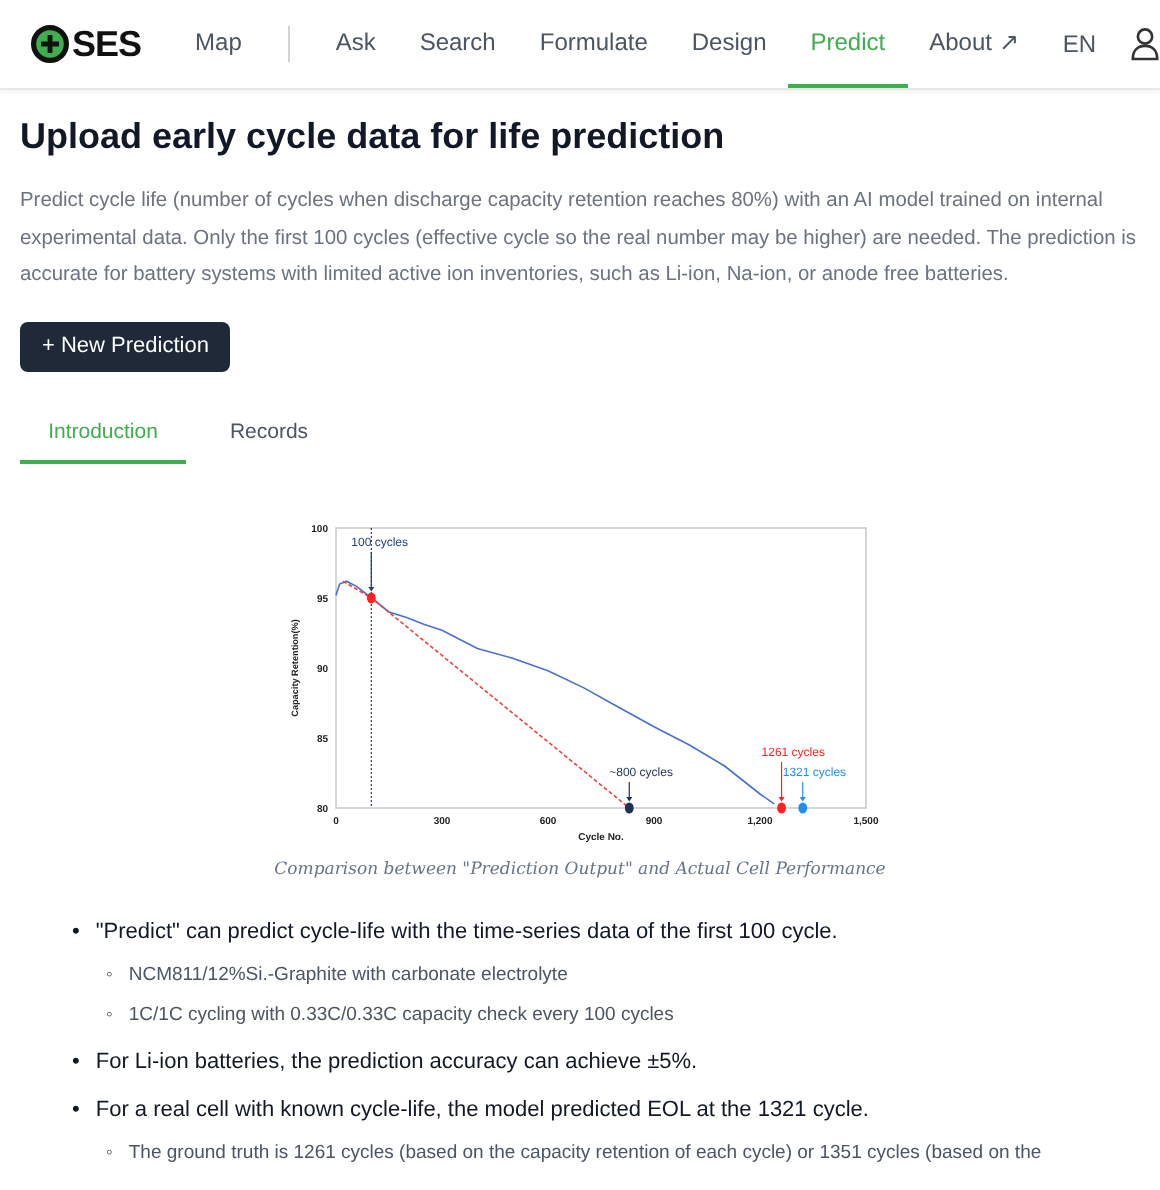 Image resolution: width=1160 pixels, height=1190 pixels. I want to click on bullet-text: 1C/1C cycling with 0.33C/0.33C capacity check every 100 cycles, so click(401, 1014).